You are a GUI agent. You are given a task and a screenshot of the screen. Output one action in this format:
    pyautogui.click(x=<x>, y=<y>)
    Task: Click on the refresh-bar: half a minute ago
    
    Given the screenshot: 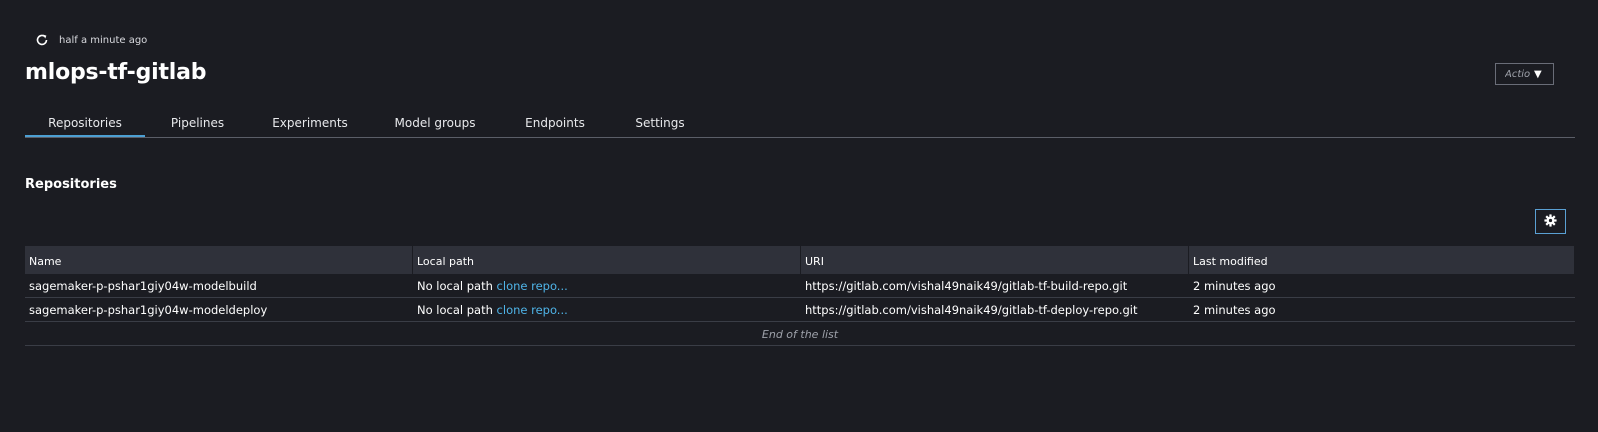 What is the action you would take?
    pyautogui.click(x=91, y=40)
    